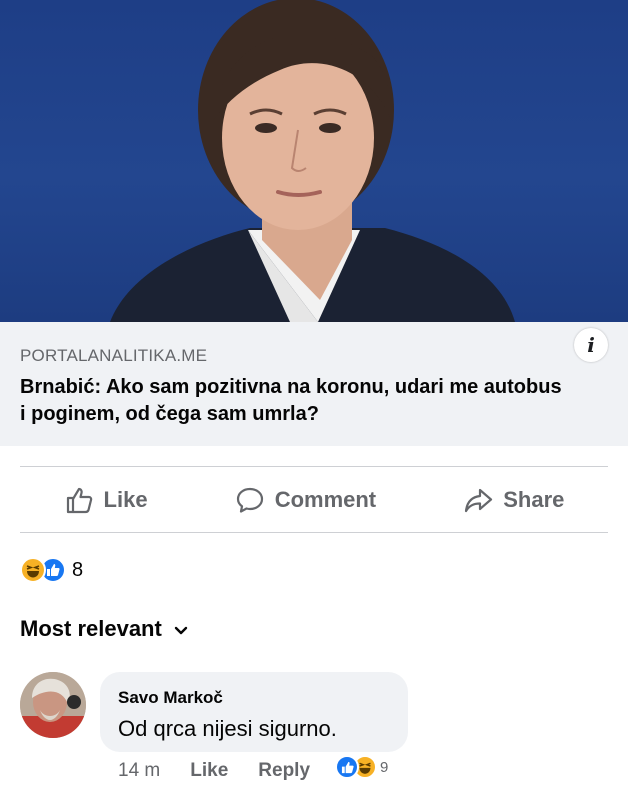  What do you see at coordinates (78, 569) in the screenshot?
I see `reaction-count: 8` at bounding box center [78, 569].